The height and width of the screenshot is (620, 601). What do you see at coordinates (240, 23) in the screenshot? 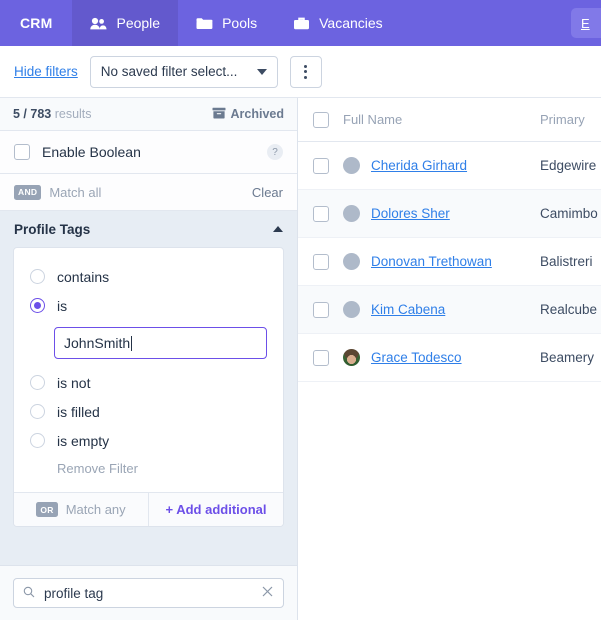
I see `nav-tab-pools-label: Pools` at bounding box center [240, 23].